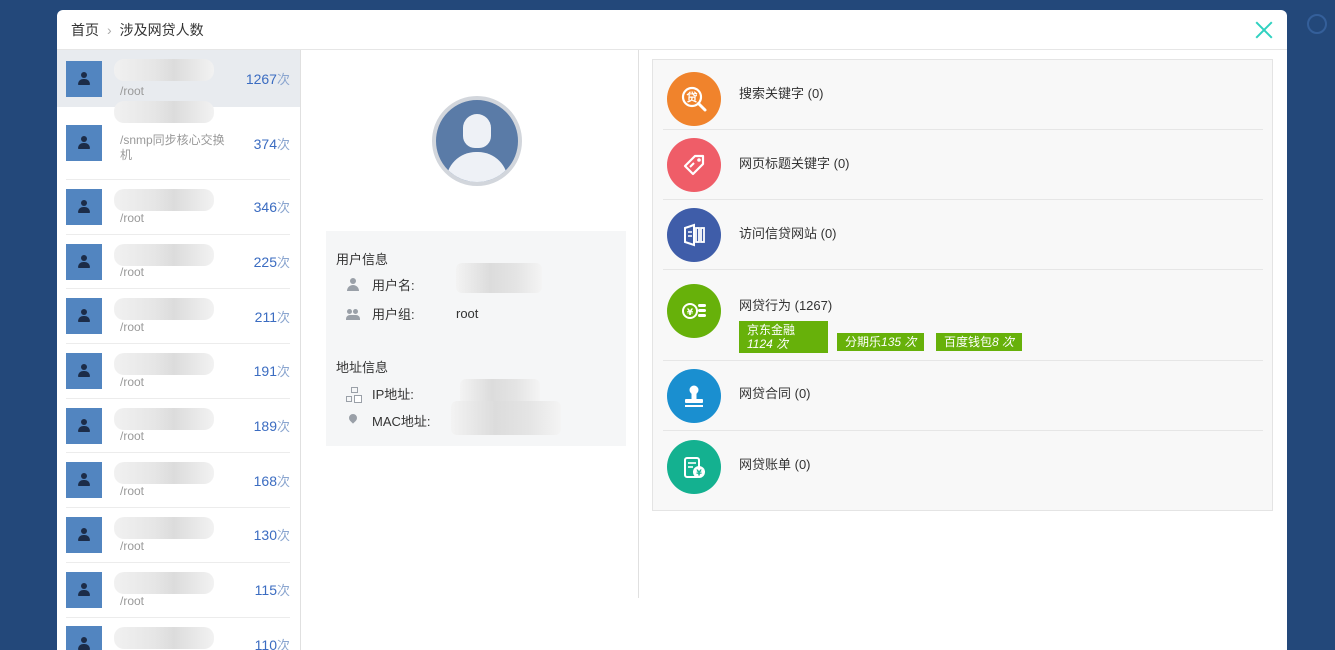 Image resolution: width=1335 pixels, height=650 pixels. I want to click on behavior-tag-fenqile: 分期乐135 次, so click(881, 342).